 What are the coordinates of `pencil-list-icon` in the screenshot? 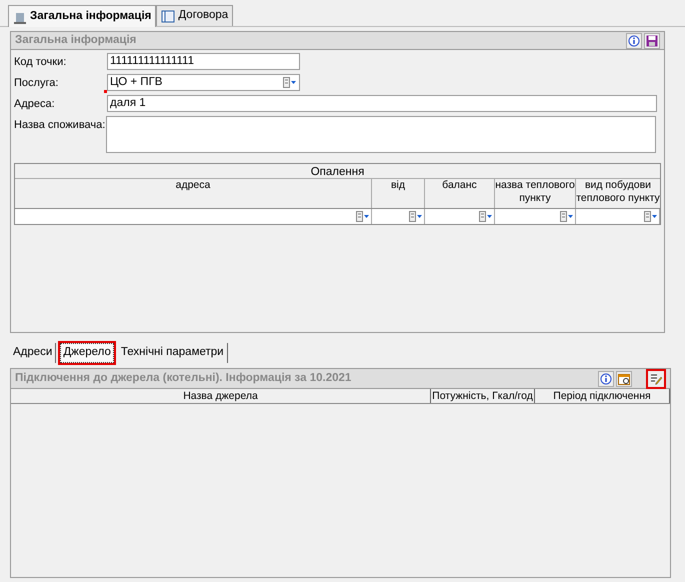 It's located at (656, 378).